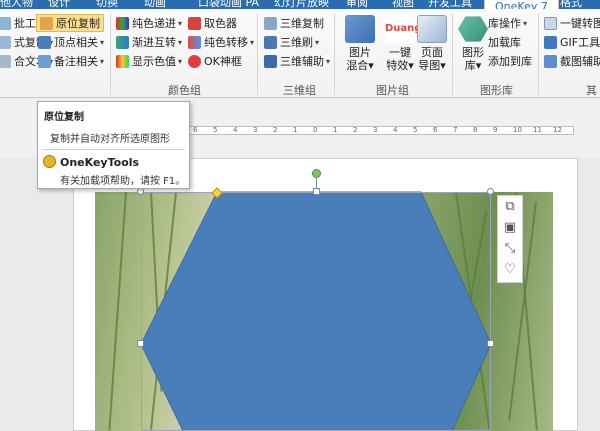  I want to click on heart-icon: ♡, so click(510, 269).